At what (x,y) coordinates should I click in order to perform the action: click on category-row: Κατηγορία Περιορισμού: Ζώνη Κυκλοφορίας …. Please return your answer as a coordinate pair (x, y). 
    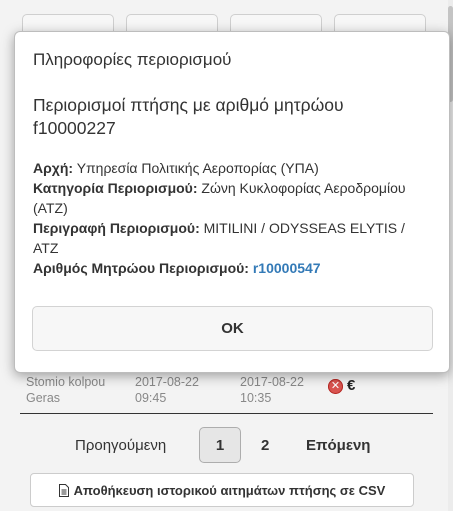
    Looking at the image, I should click on (233, 198).